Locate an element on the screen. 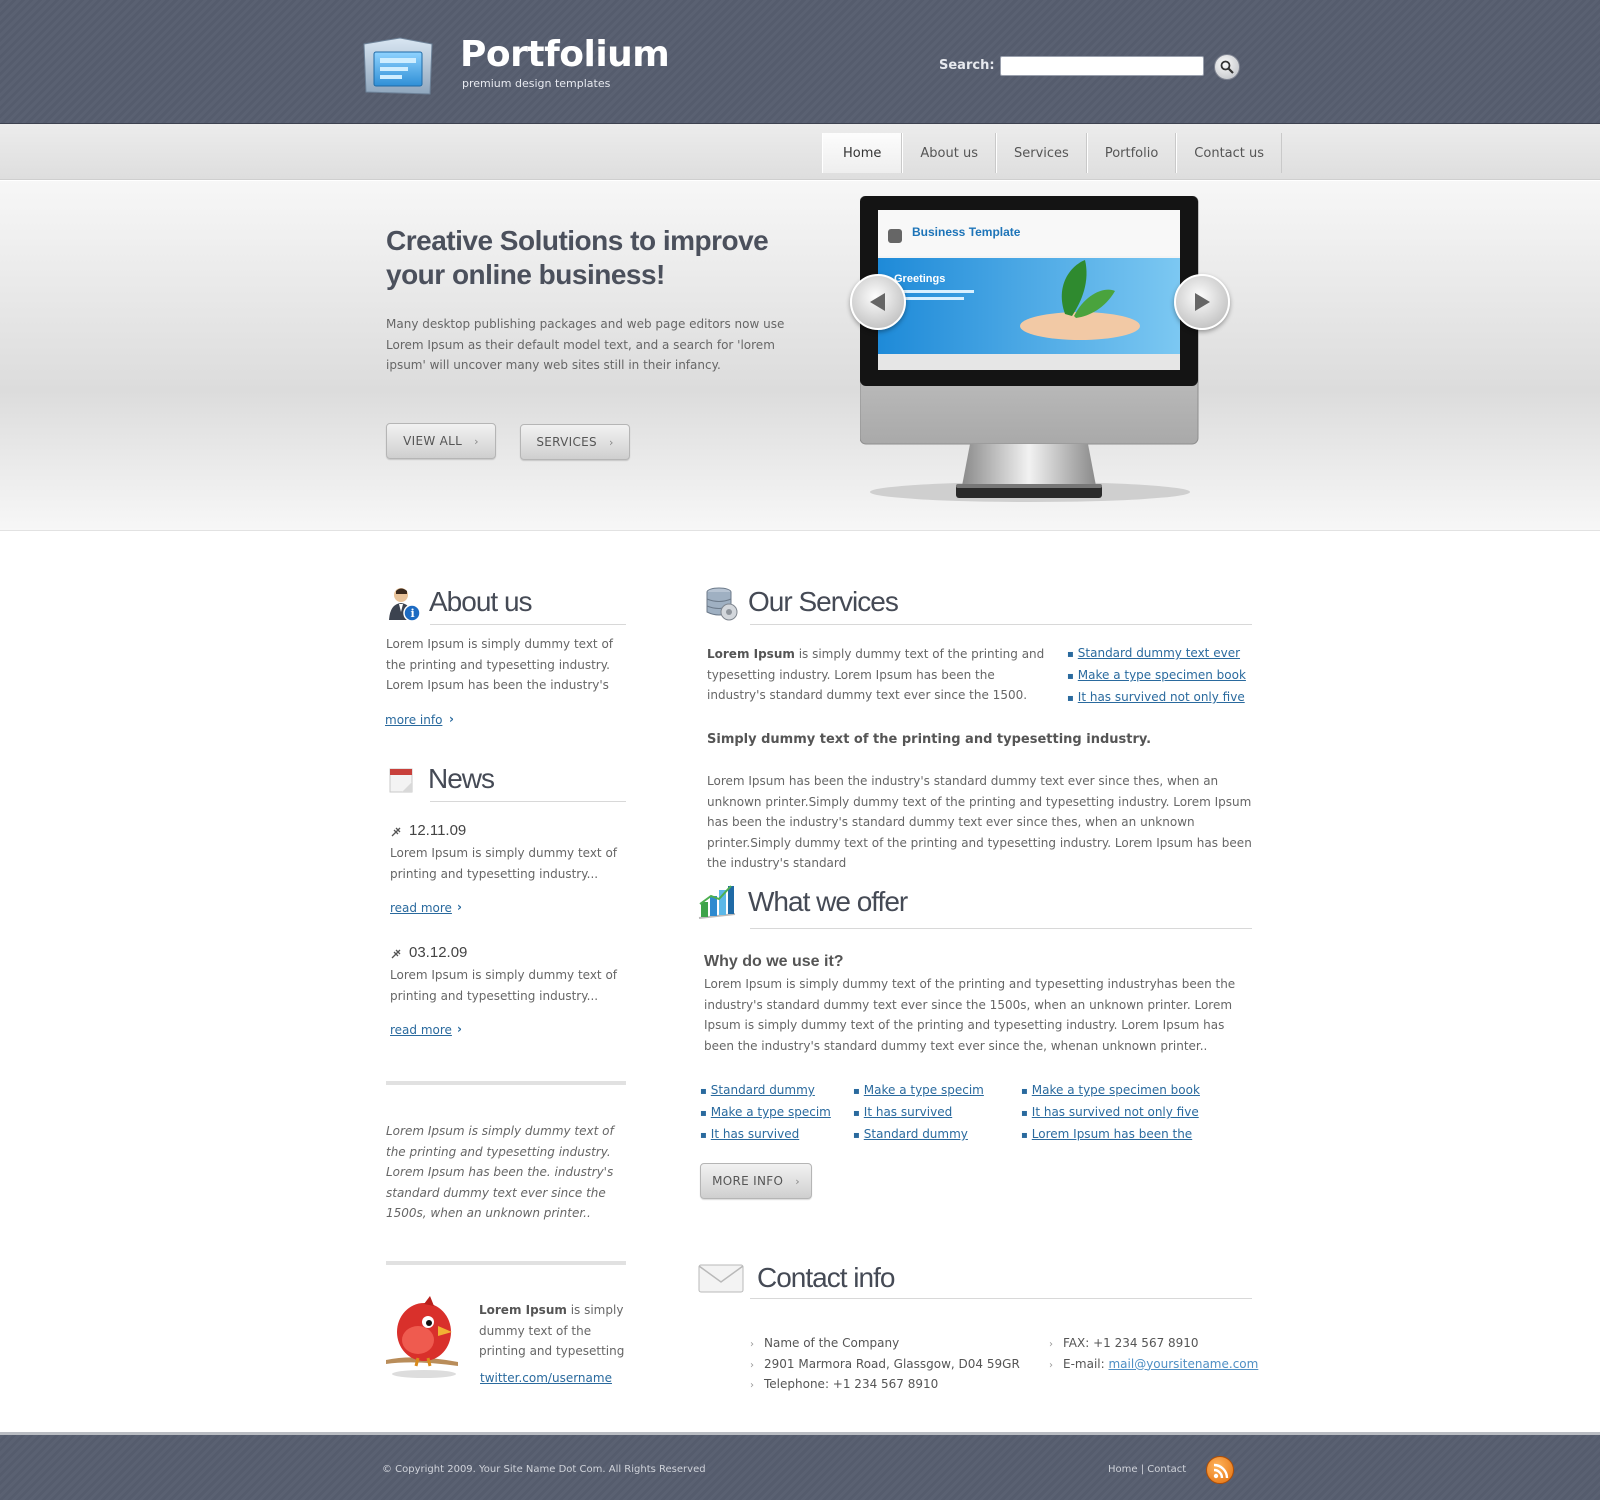 Image resolution: width=1600 pixels, height=1500 pixels. footer-links: Home | Contact is located at coordinates (1147, 1469).